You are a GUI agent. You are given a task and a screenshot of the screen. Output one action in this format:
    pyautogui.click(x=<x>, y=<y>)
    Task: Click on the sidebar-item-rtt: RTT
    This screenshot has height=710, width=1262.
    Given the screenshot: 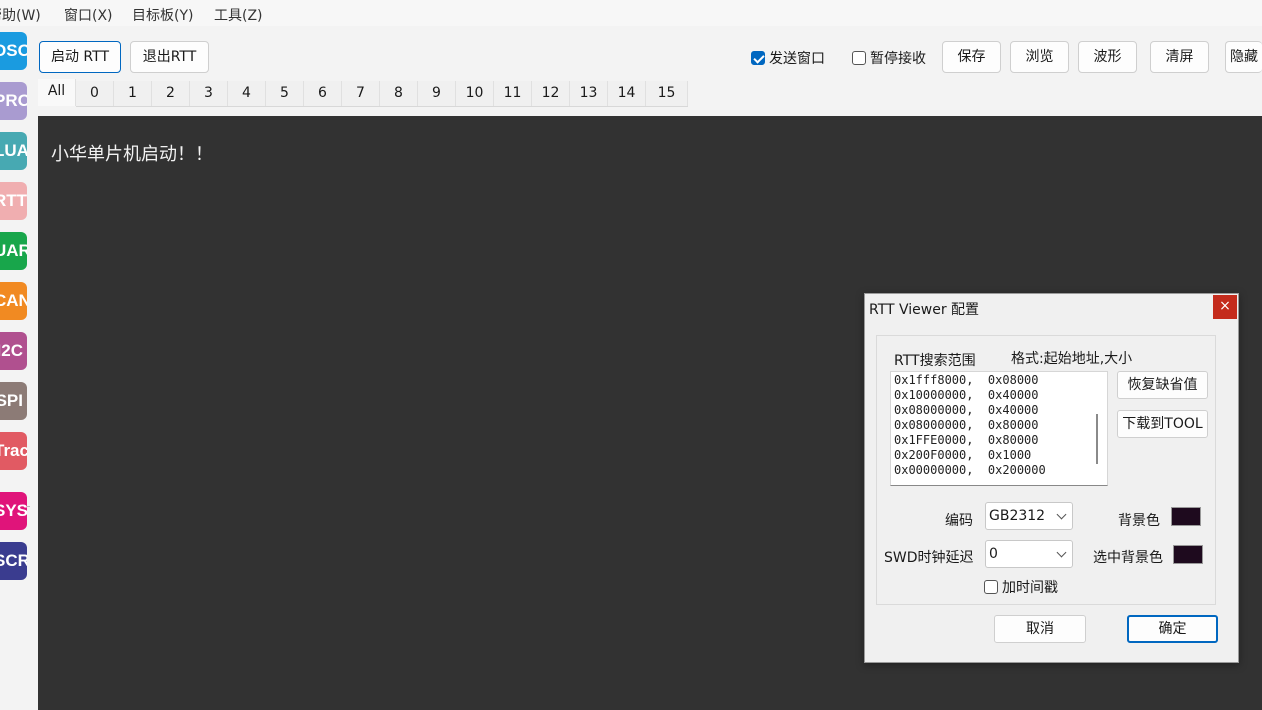 What is the action you would take?
    pyautogui.click(x=13, y=201)
    